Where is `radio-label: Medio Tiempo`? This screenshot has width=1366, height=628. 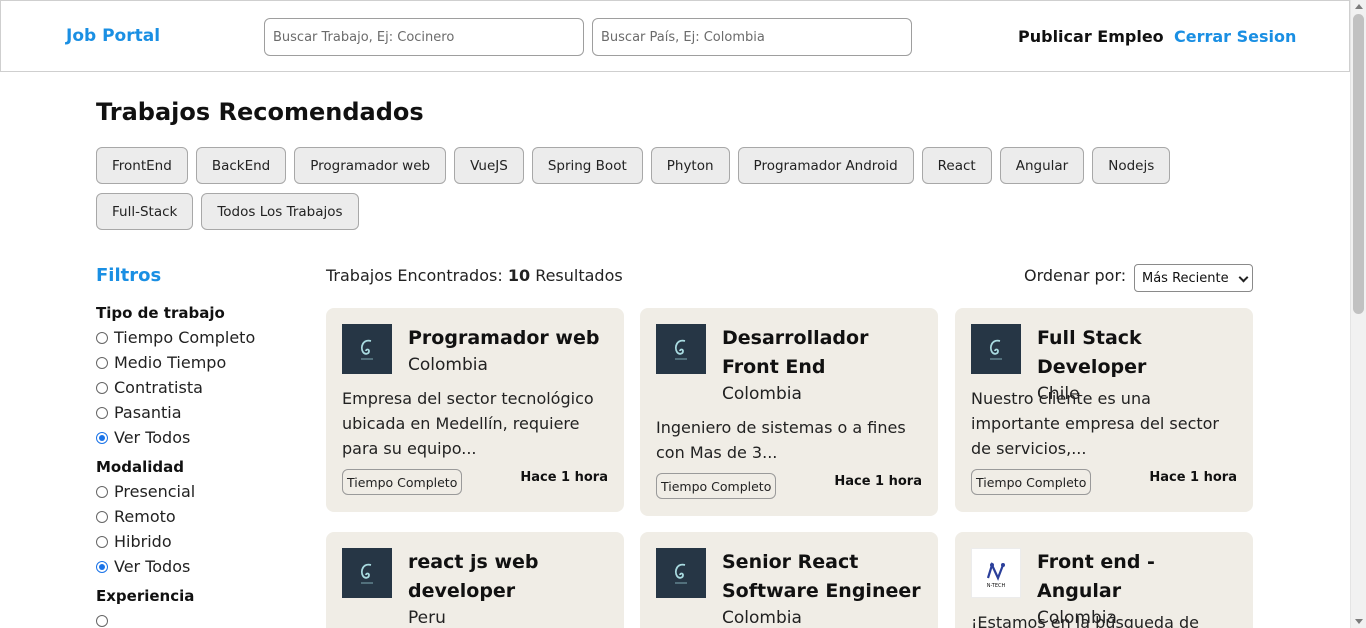 radio-label: Medio Tiempo is located at coordinates (170, 362).